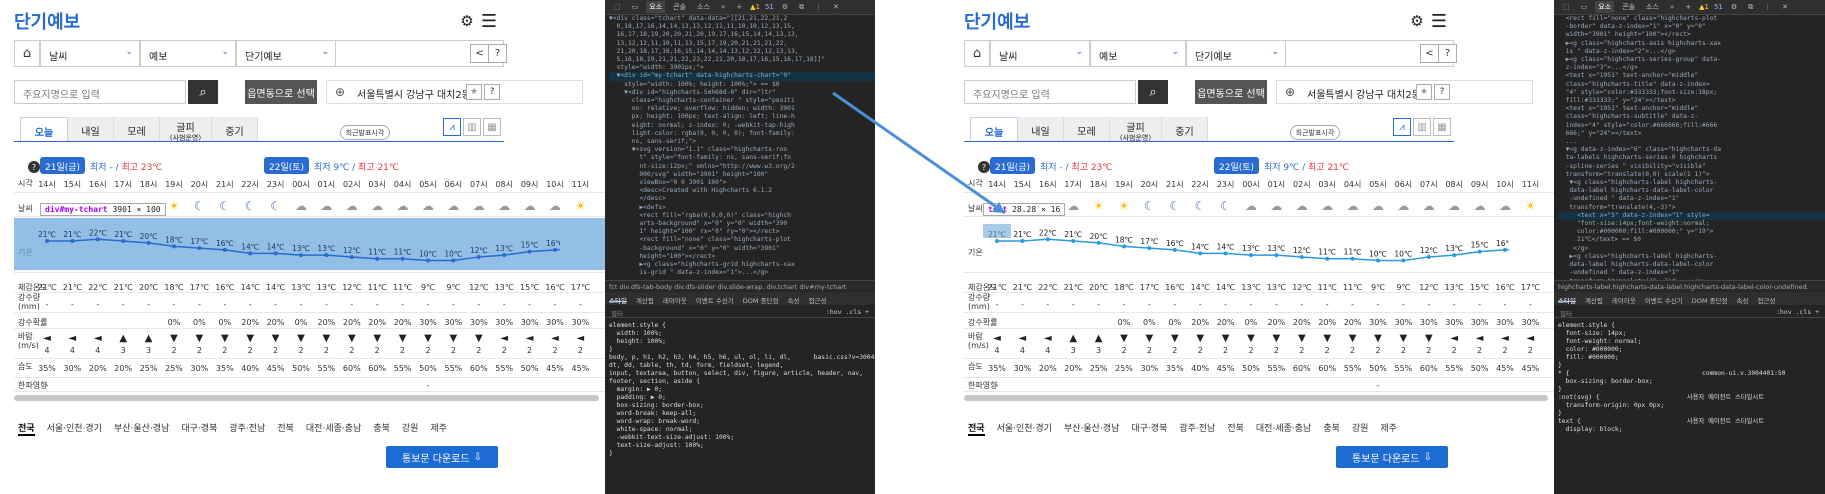  Describe the element at coordinates (742, 216) in the screenshot. I see `dom-tree-line: <rect fill="rgba(0,0,0,0)" class="highch` at that location.